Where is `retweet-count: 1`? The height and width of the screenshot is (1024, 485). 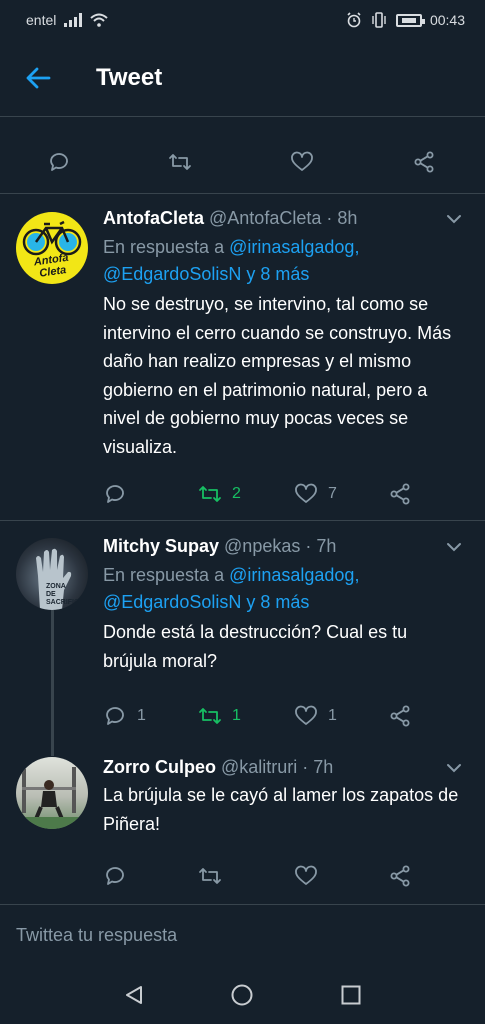
retweet-count: 1 is located at coordinates (236, 715).